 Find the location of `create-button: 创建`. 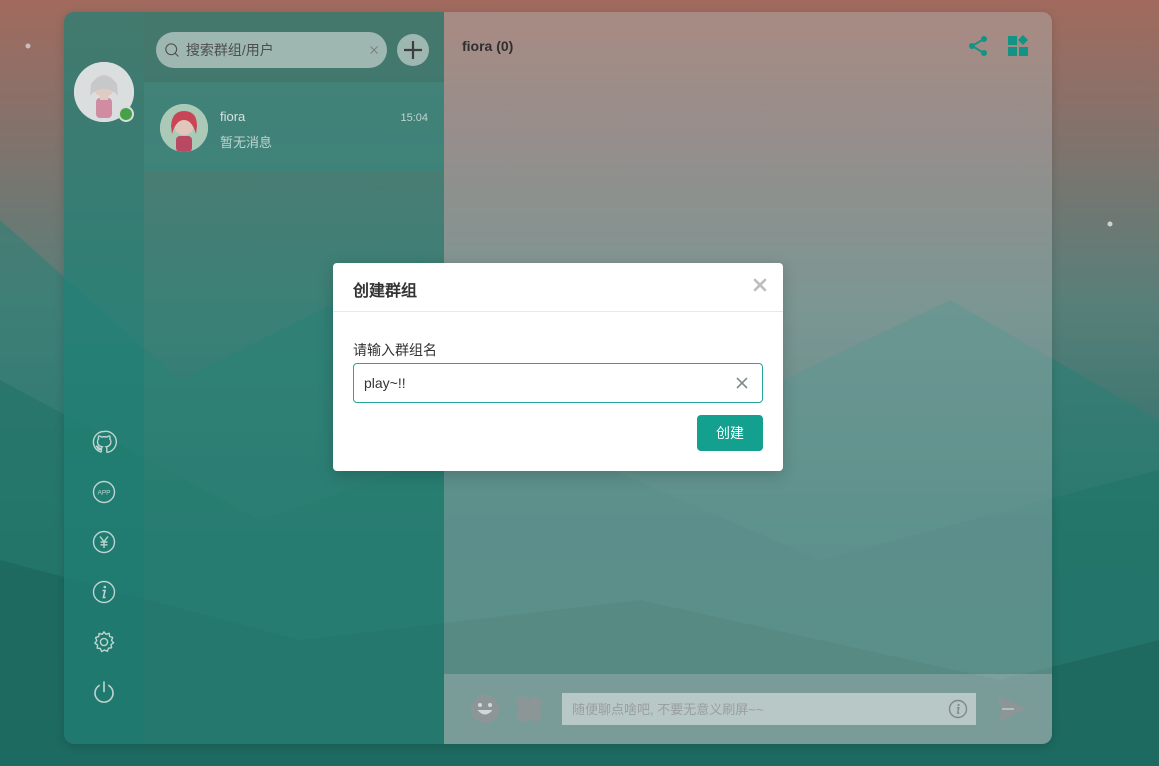

create-button: 创建 is located at coordinates (730, 433).